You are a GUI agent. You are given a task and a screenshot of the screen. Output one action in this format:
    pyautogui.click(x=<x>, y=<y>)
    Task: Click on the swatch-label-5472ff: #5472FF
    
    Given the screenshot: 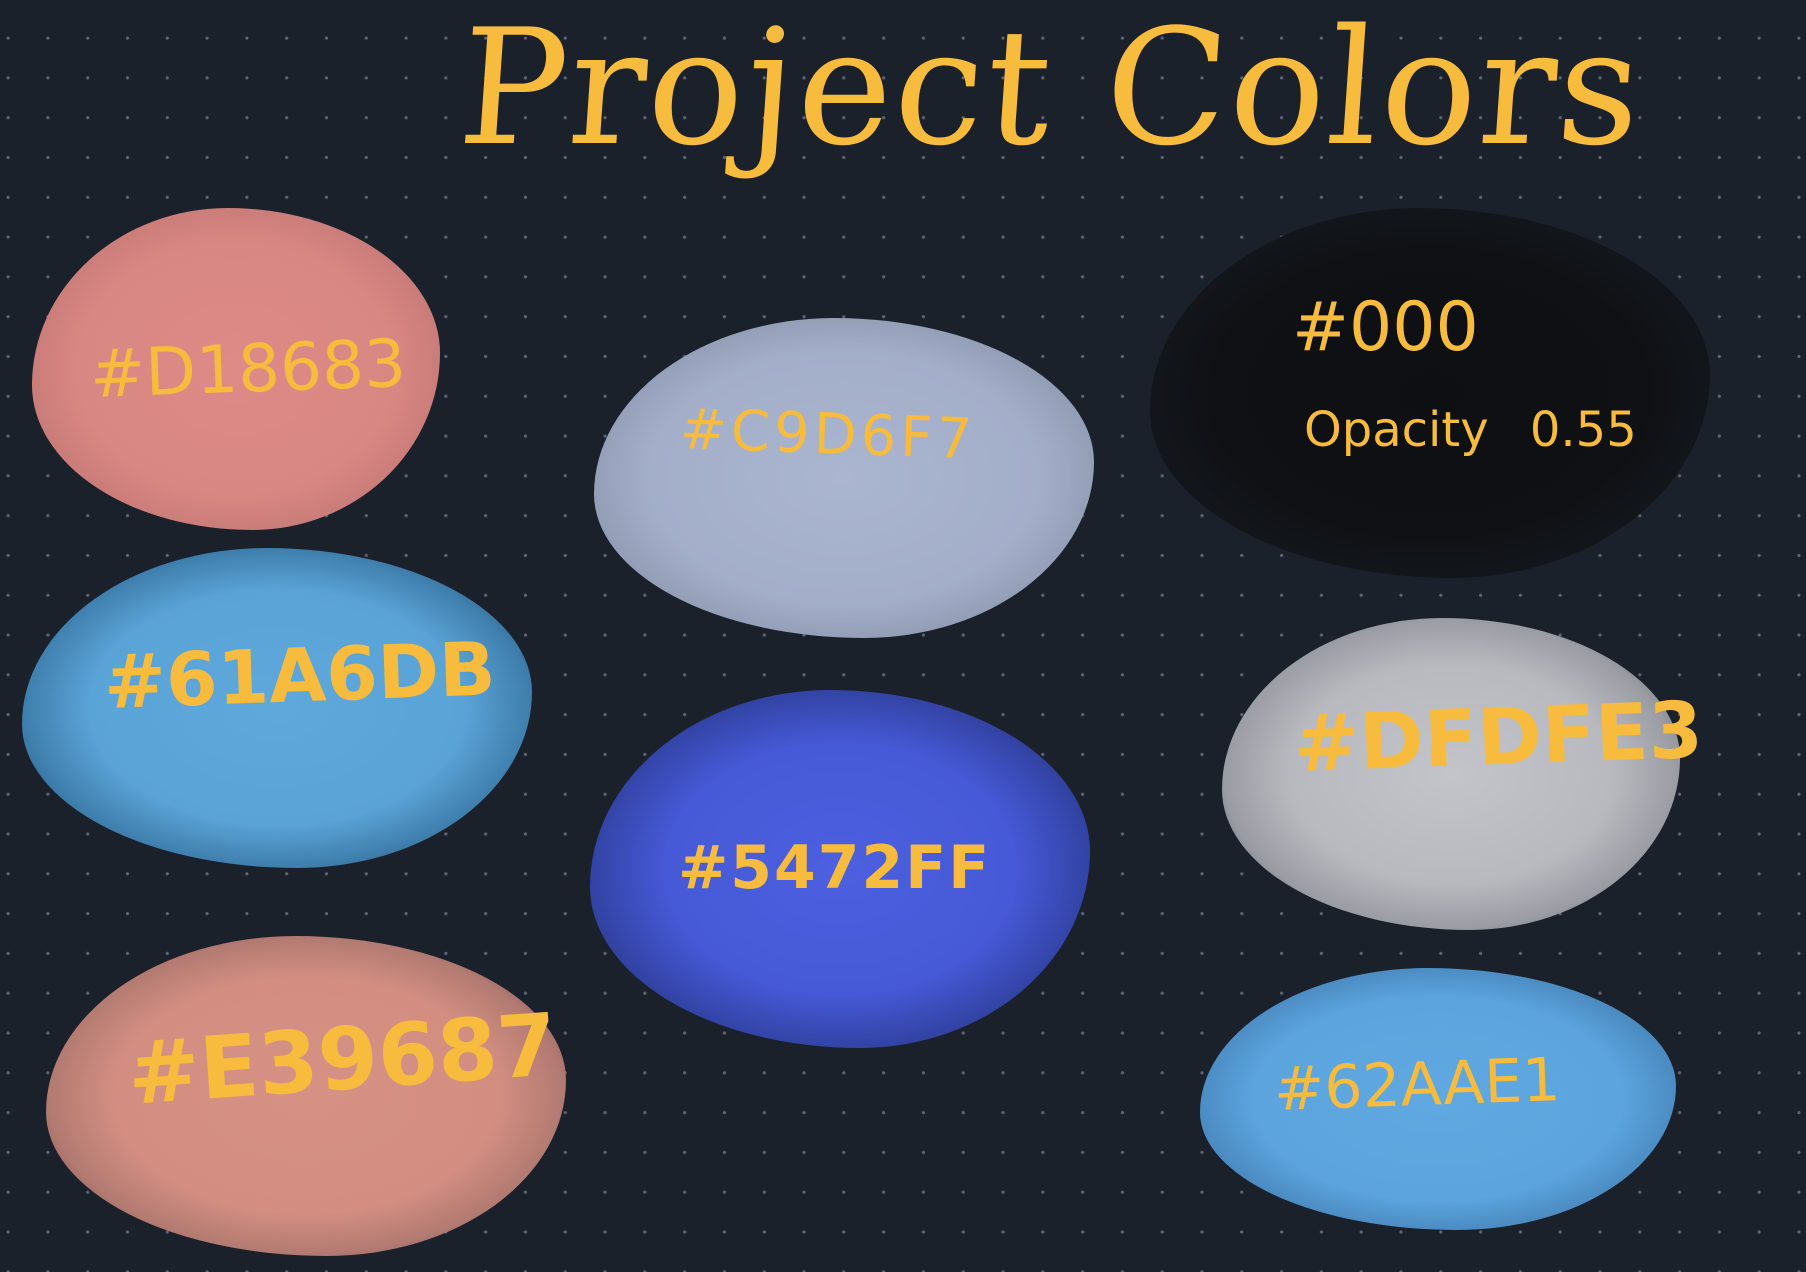 What is the action you would take?
    pyautogui.click(x=835, y=868)
    